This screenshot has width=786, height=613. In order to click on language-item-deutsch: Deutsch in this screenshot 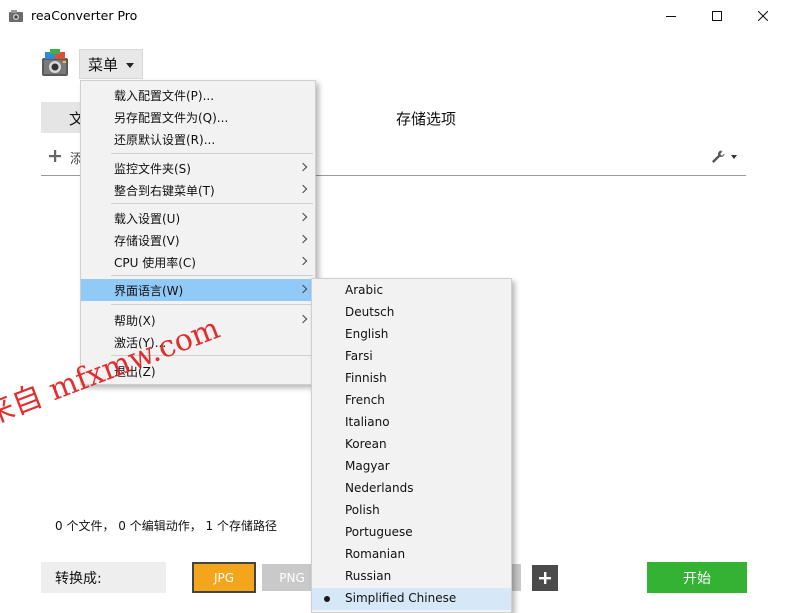, I will do `click(411, 313)`.